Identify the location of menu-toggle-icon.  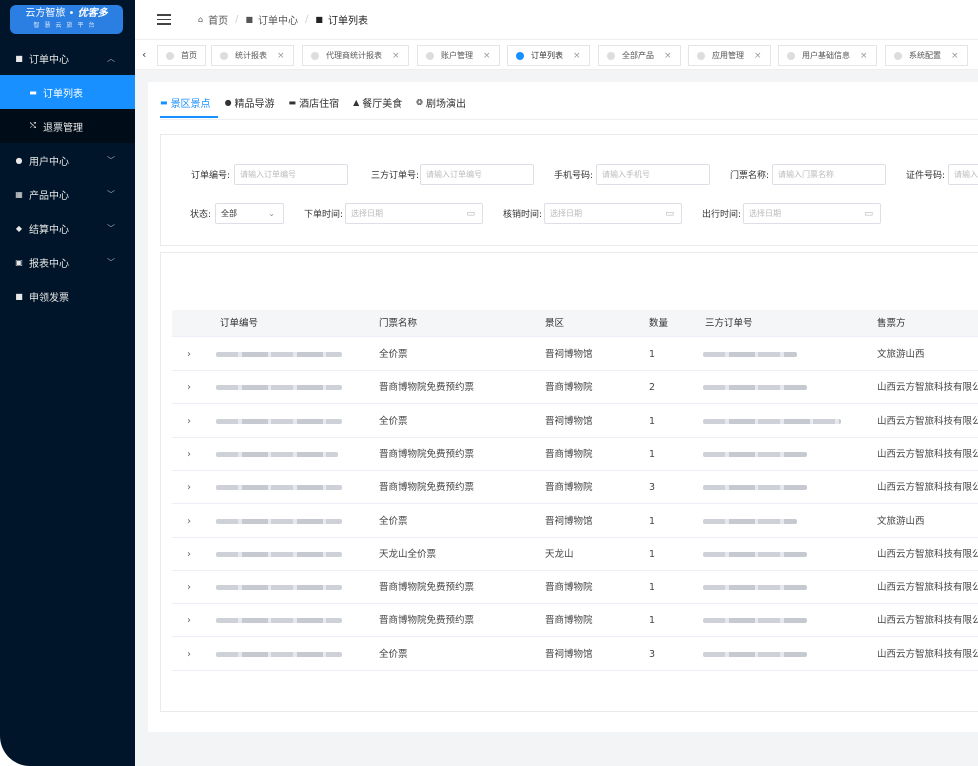
(164, 19).